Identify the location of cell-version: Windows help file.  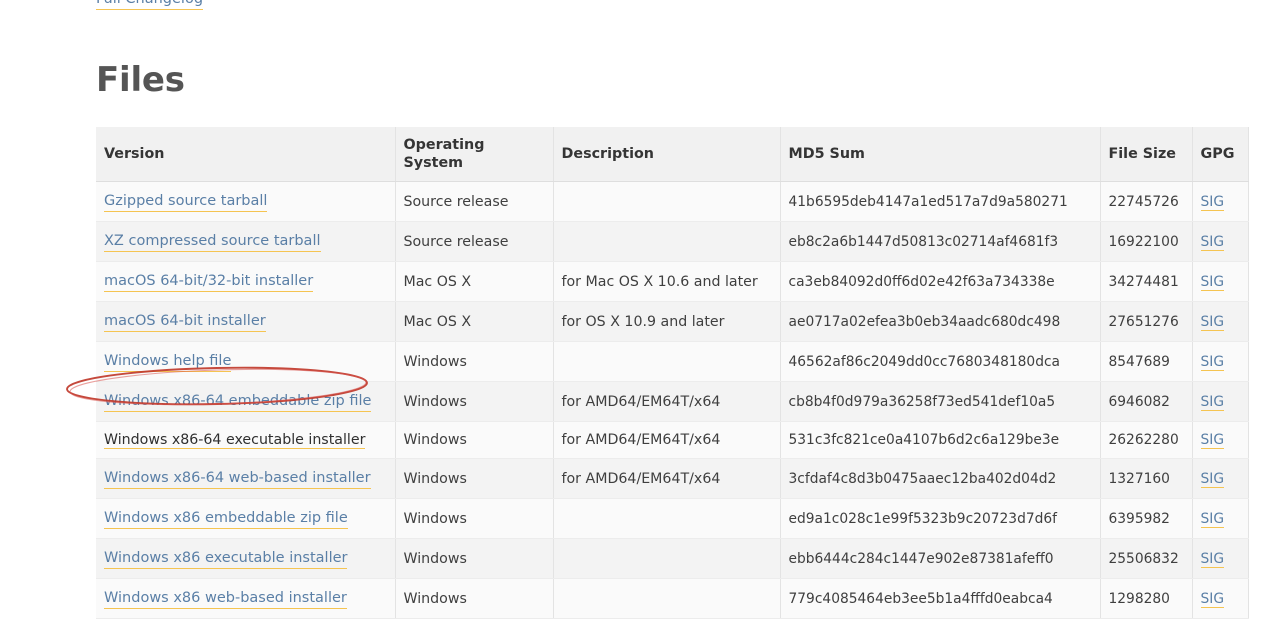
(246, 361).